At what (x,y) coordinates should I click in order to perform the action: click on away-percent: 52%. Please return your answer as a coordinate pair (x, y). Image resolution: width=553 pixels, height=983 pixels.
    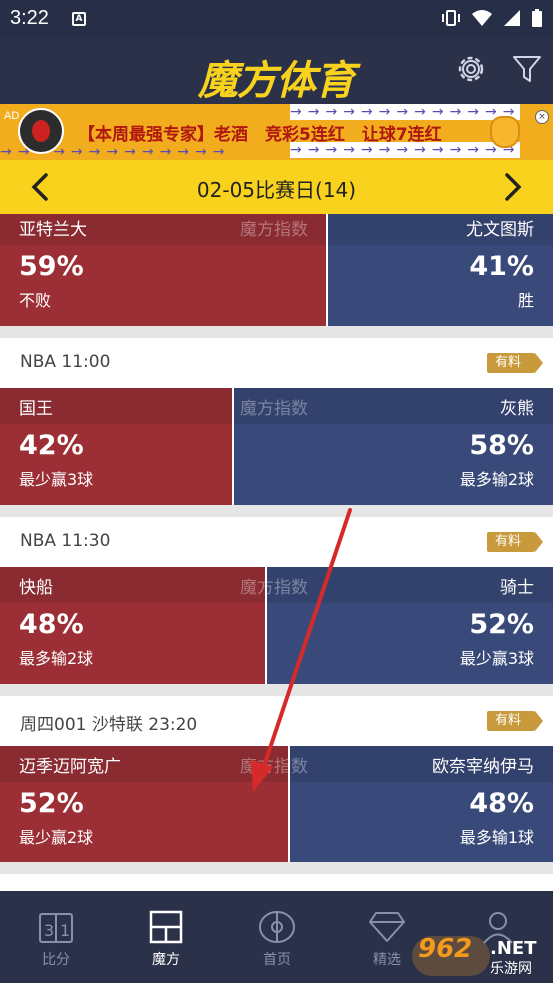
    Looking at the image, I should click on (501, 624).